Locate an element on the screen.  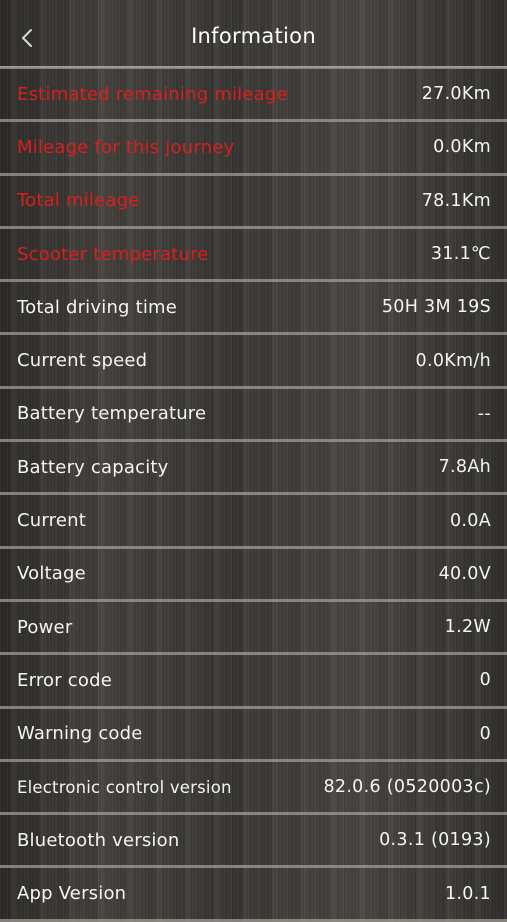
info-row-total-mileage: Total mileage 78.1Km is located at coordinates (253, 202).